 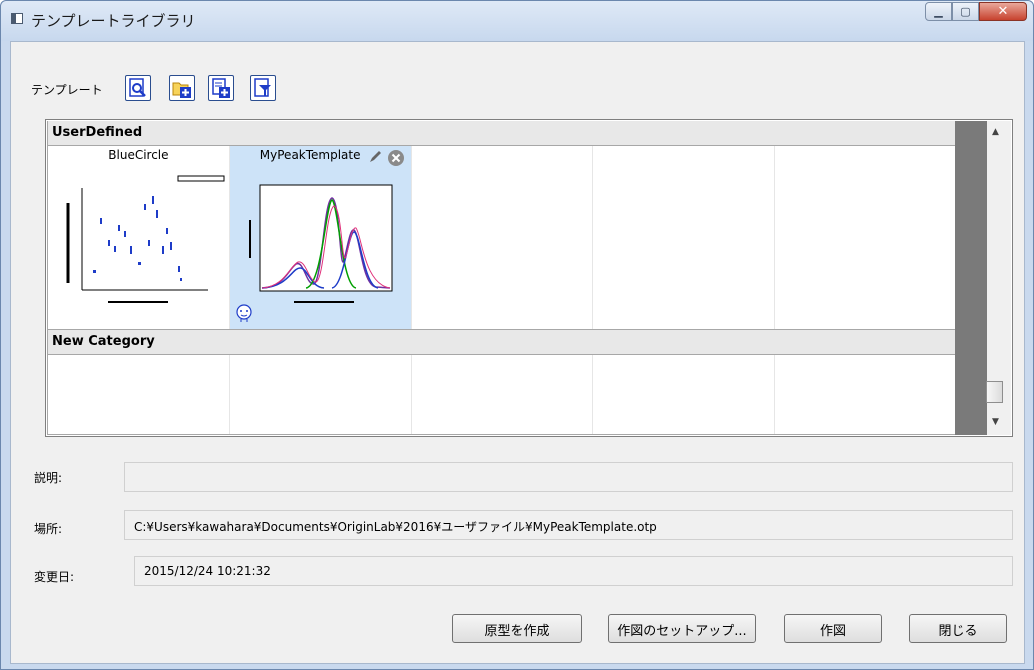 I want to click on filter-templates-button, so click(x=263, y=88).